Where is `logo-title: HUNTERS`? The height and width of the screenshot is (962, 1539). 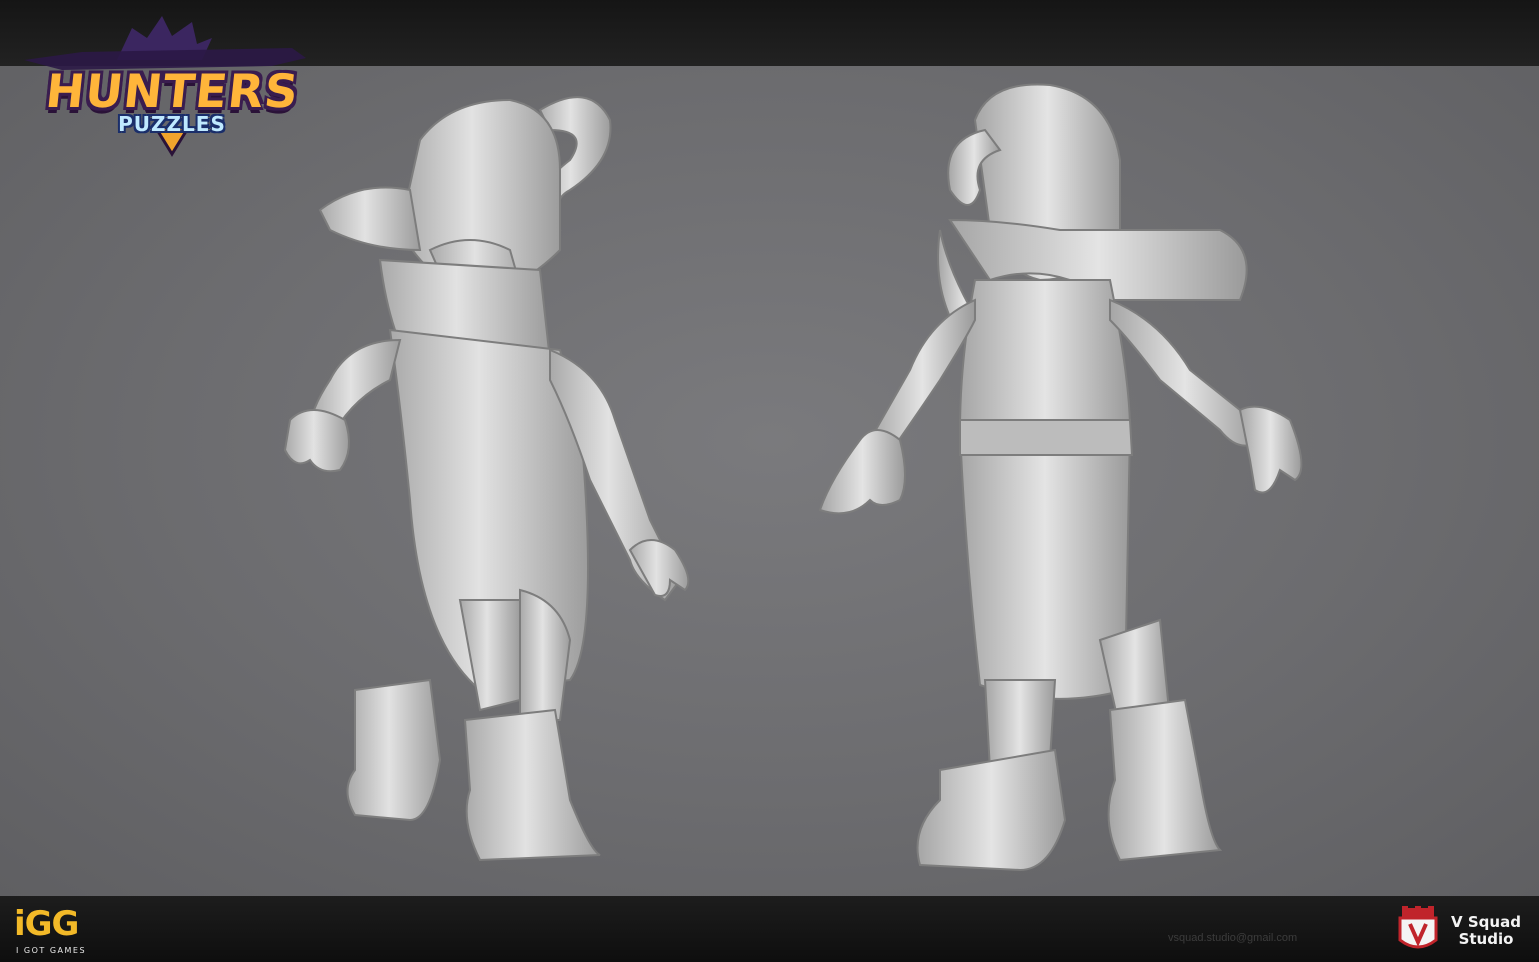 logo-title: HUNTERS is located at coordinates (172, 91).